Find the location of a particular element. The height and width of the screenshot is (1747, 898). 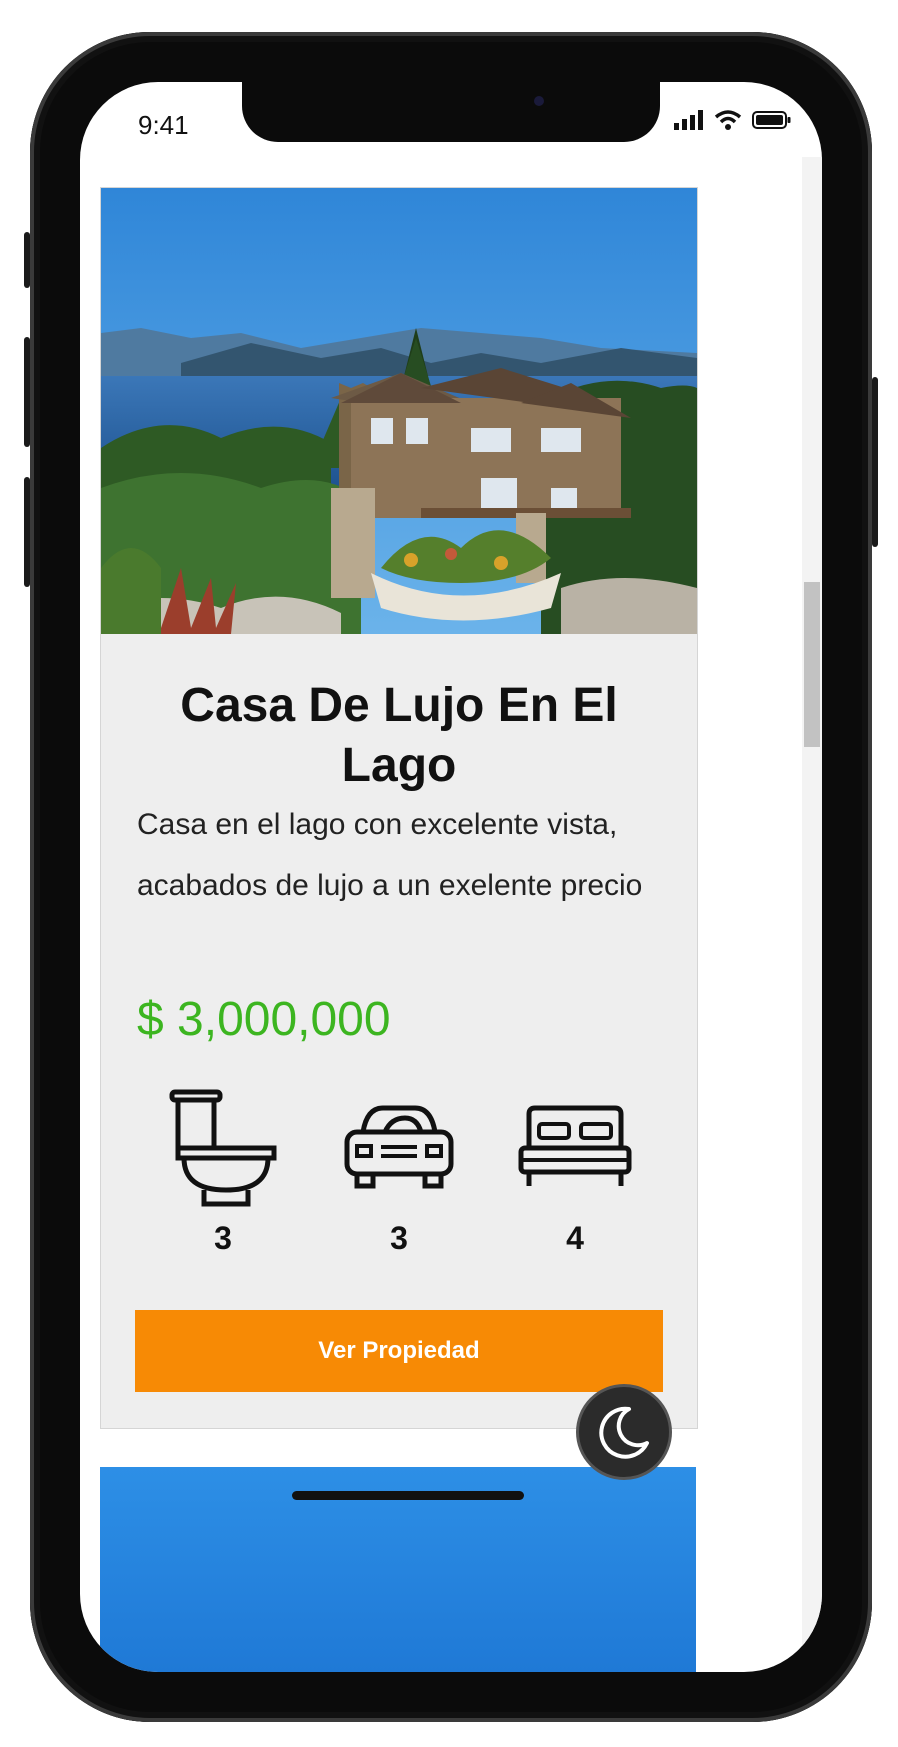

feature-bathrooms: 3 is located at coordinates (223, 1172).